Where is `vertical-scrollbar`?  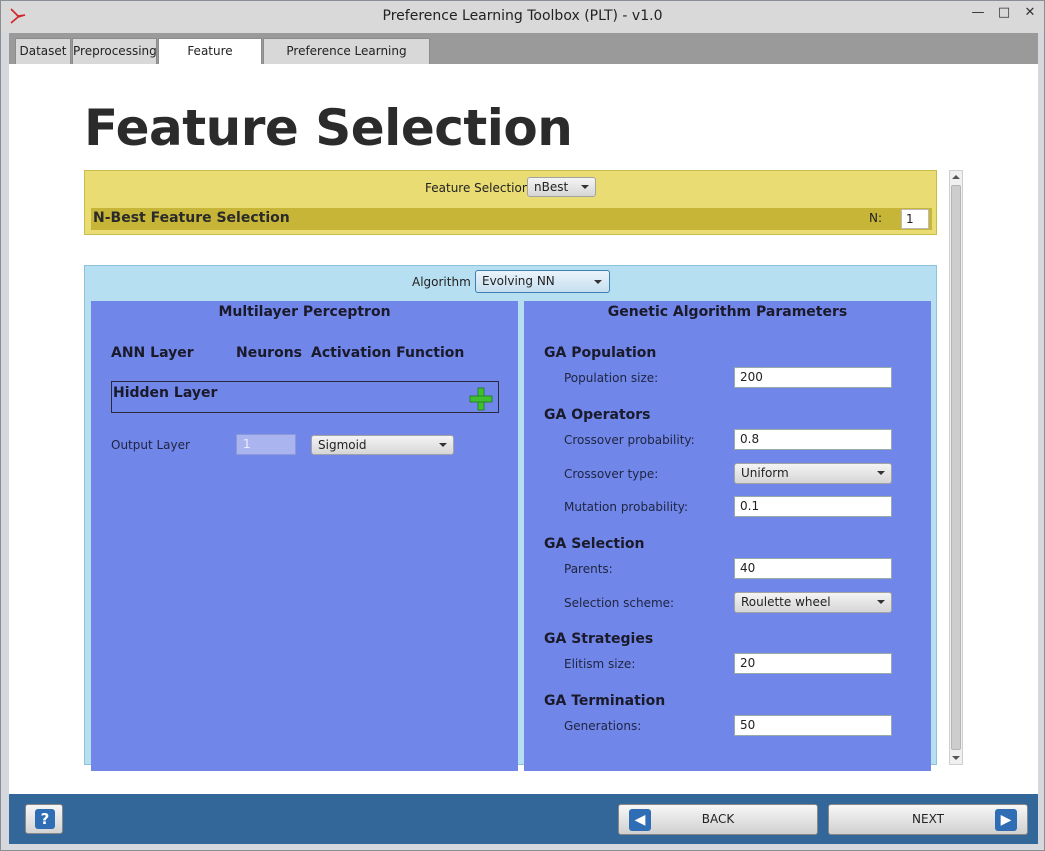
vertical-scrollbar is located at coordinates (956, 467).